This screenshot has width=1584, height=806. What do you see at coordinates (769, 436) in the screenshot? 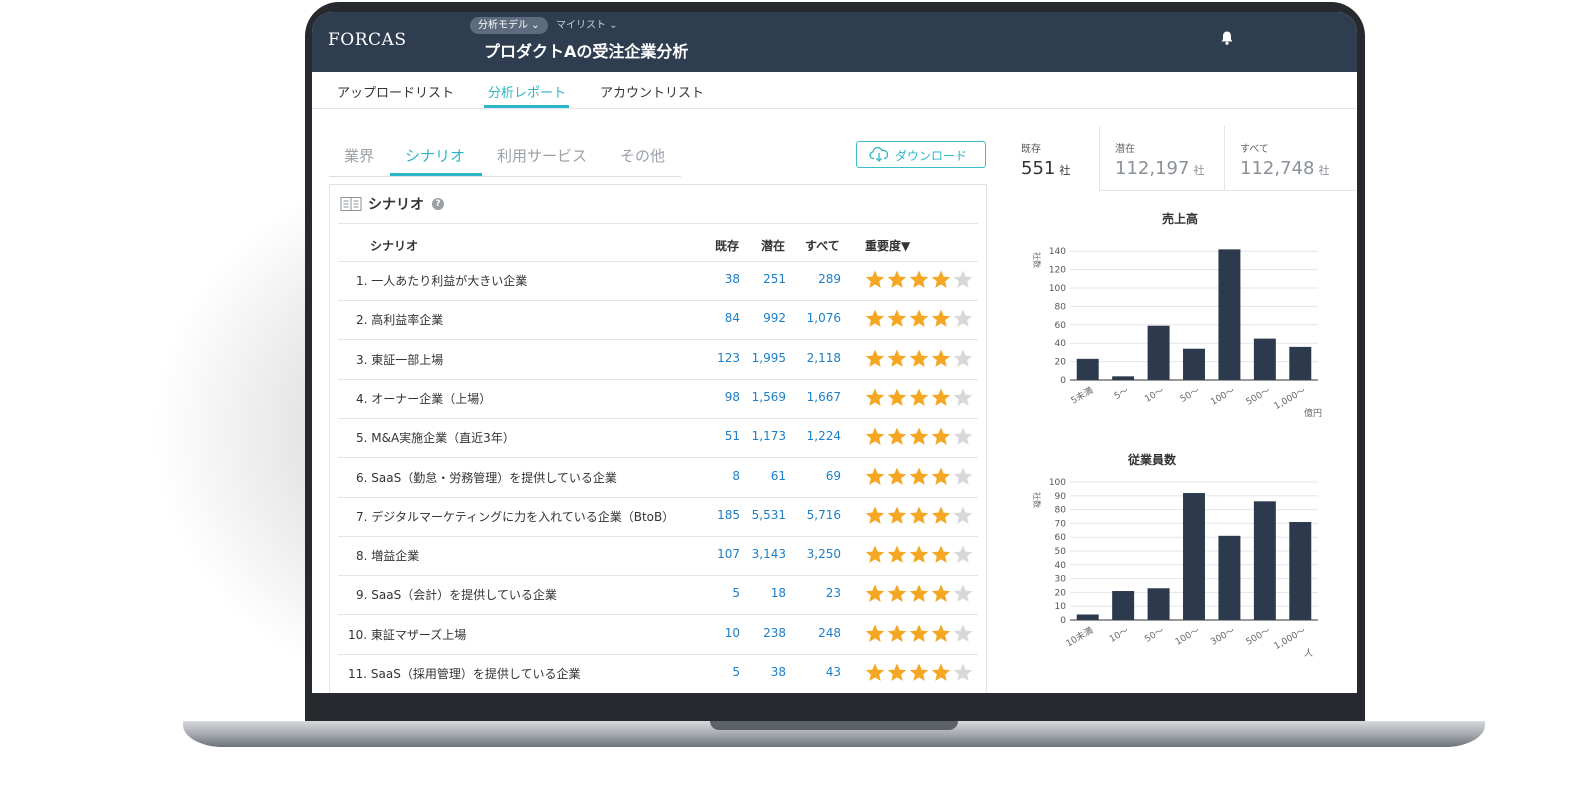
I see `potential-count: 1,173` at bounding box center [769, 436].